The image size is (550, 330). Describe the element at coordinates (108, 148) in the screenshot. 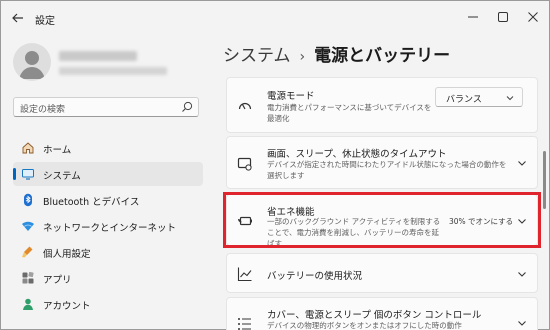

I see `sidebar-item-home: ホーム` at that location.